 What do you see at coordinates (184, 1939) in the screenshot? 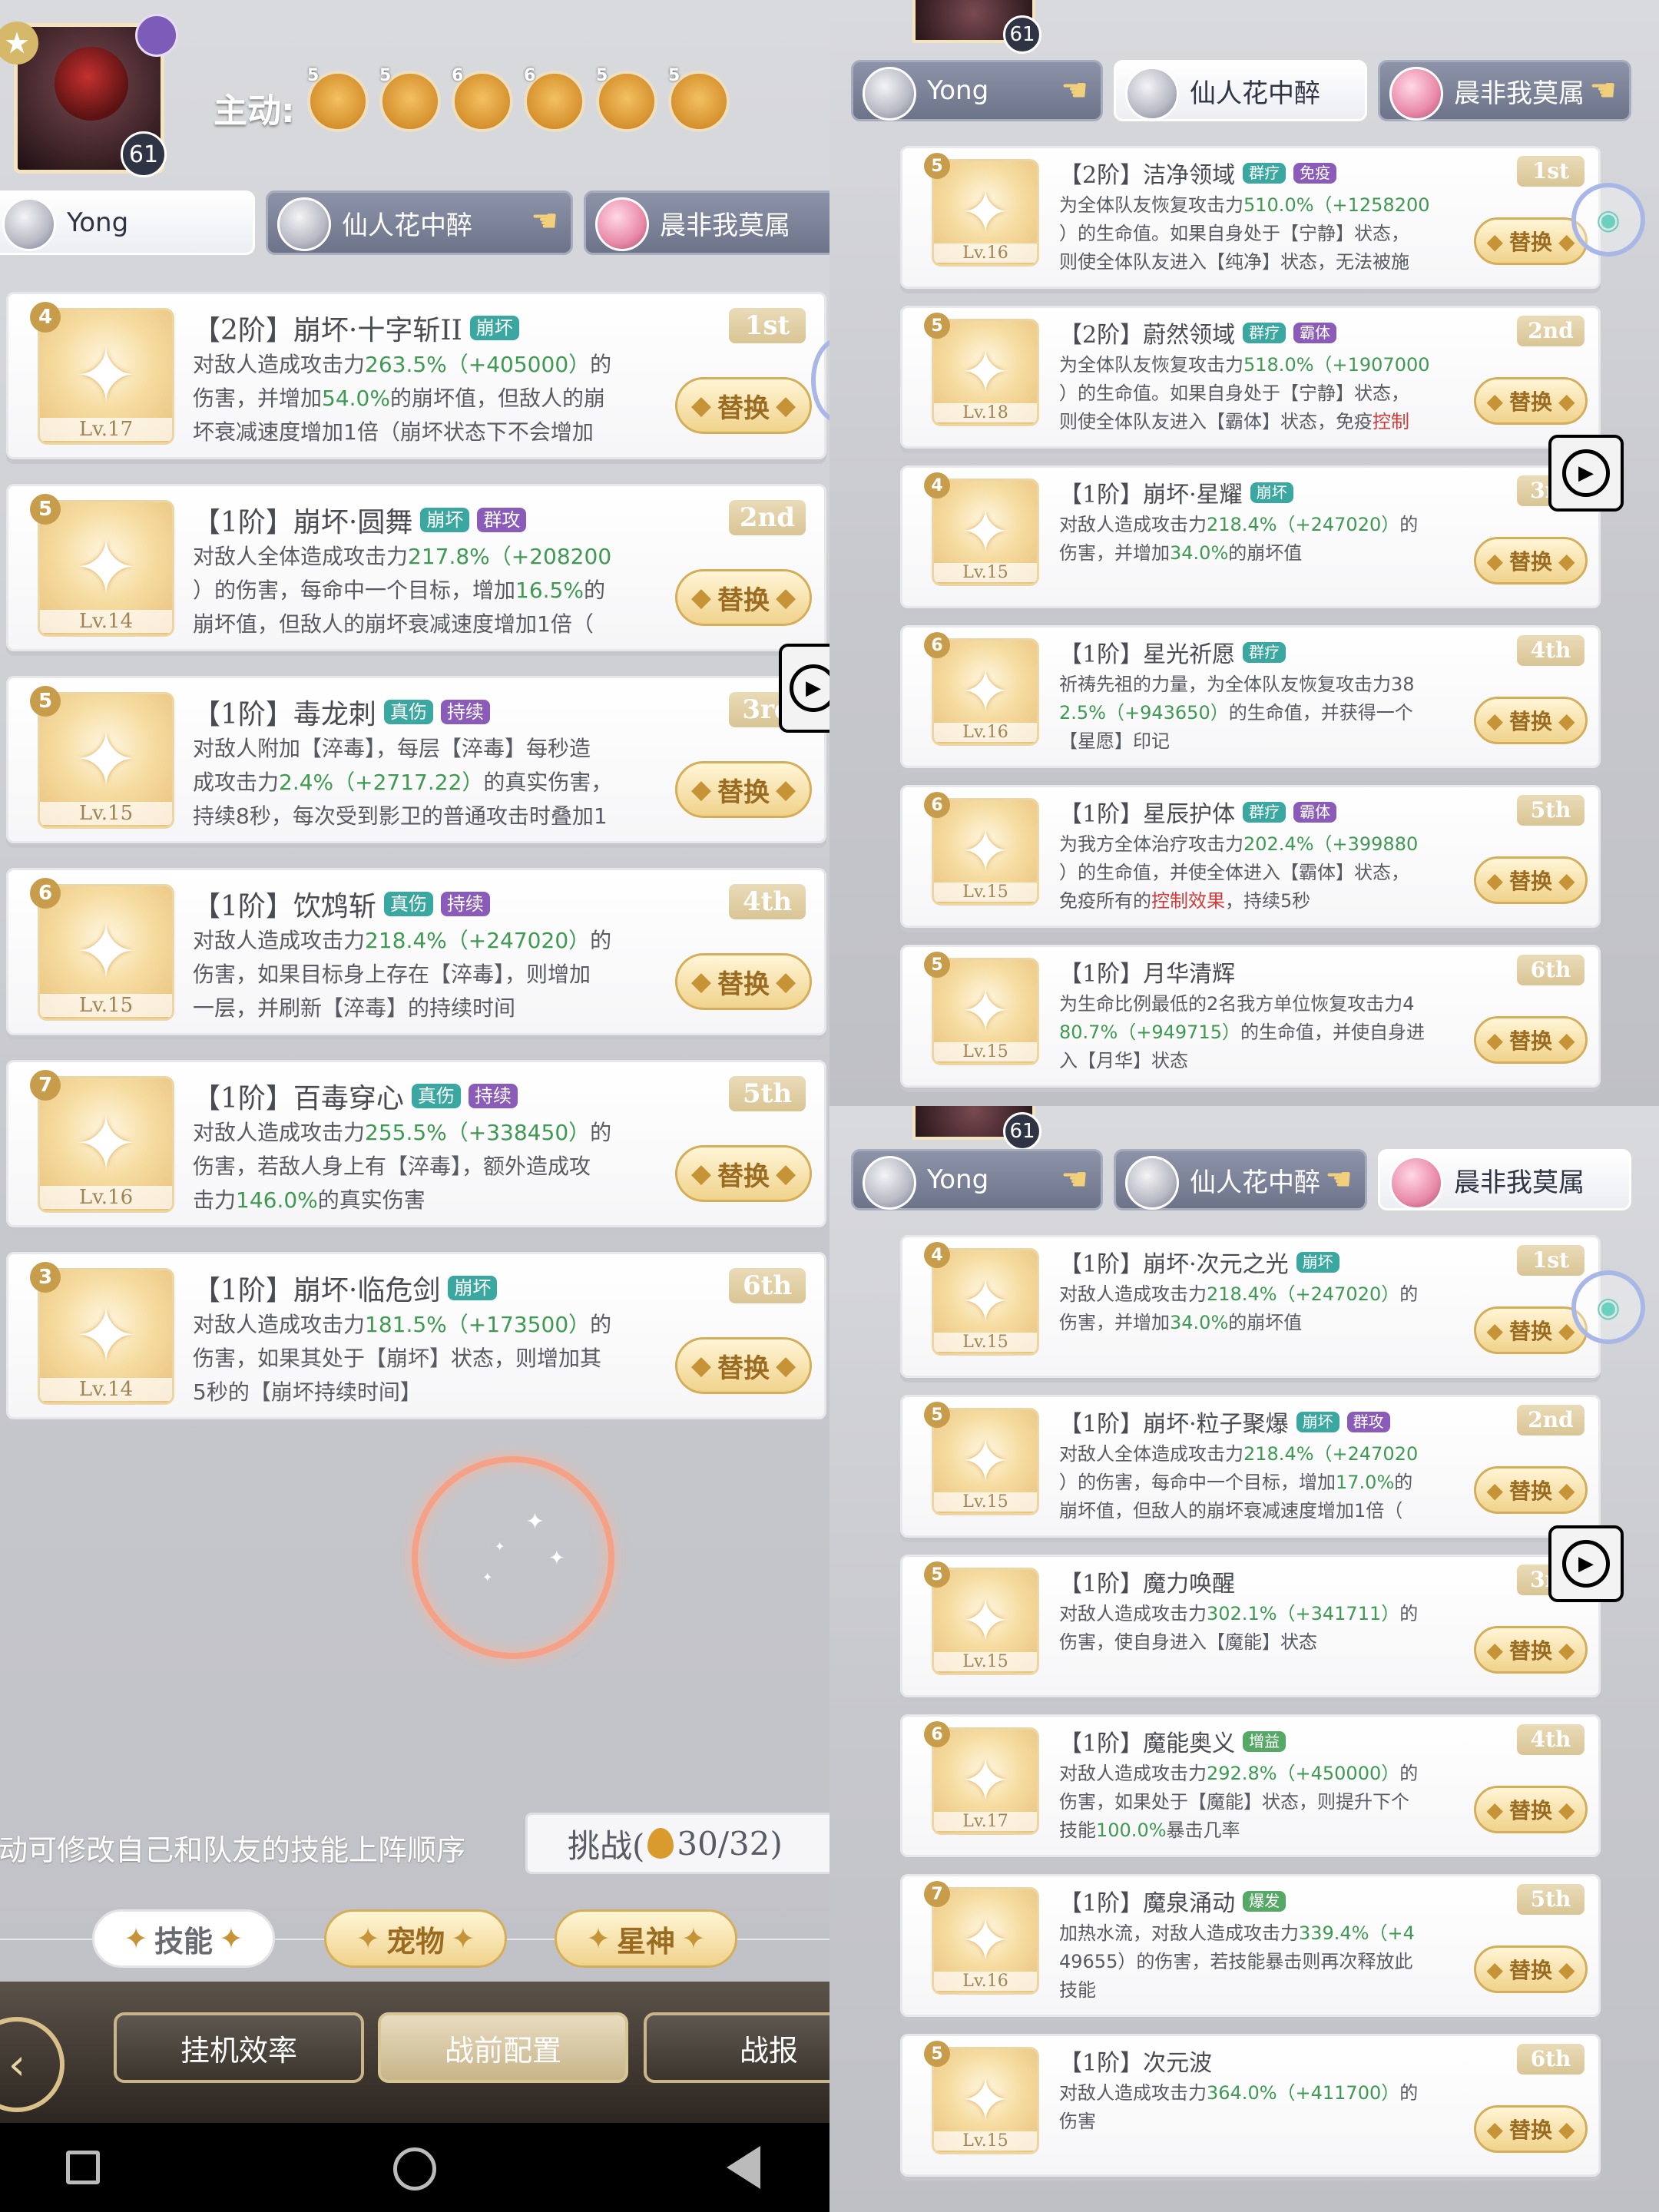
I see `bottom-tab-skills: ✦ 技能 ✦` at bounding box center [184, 1939].